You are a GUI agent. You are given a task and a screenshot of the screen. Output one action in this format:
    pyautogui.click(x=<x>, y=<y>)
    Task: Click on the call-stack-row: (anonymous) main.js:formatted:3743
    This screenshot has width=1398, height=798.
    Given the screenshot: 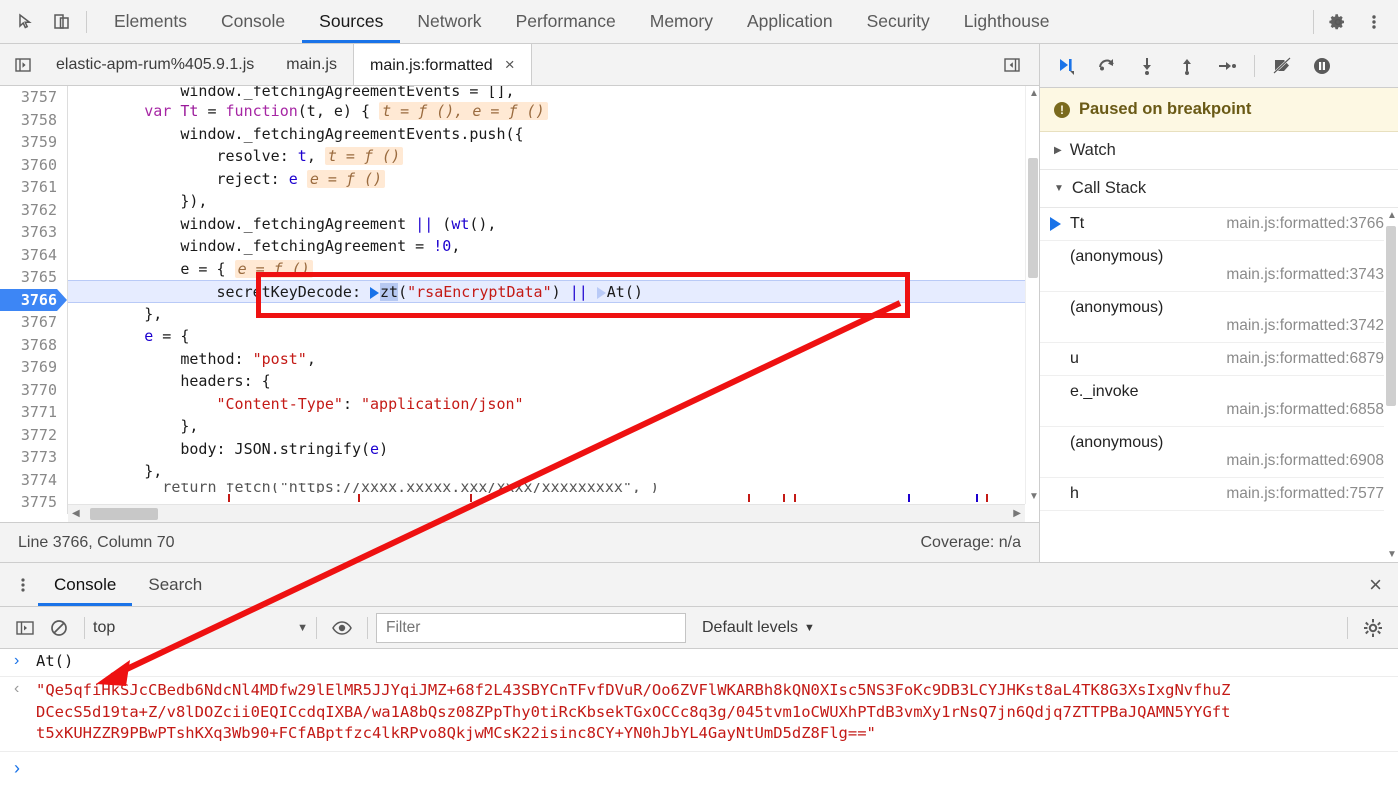 What is the action you would take?
    pyautogui.click(x=1219, y=266)
    